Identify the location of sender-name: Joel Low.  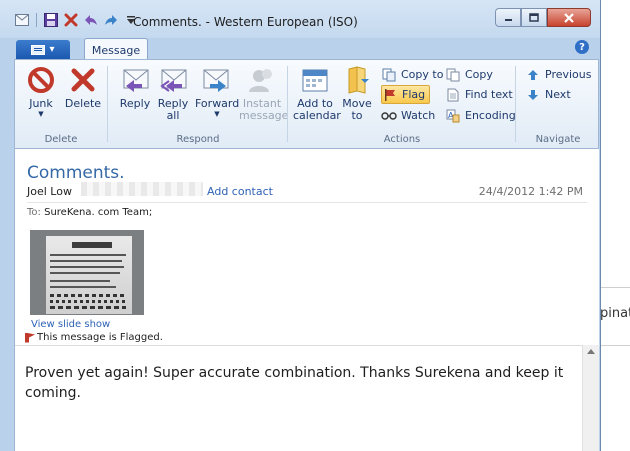
(49, 191).